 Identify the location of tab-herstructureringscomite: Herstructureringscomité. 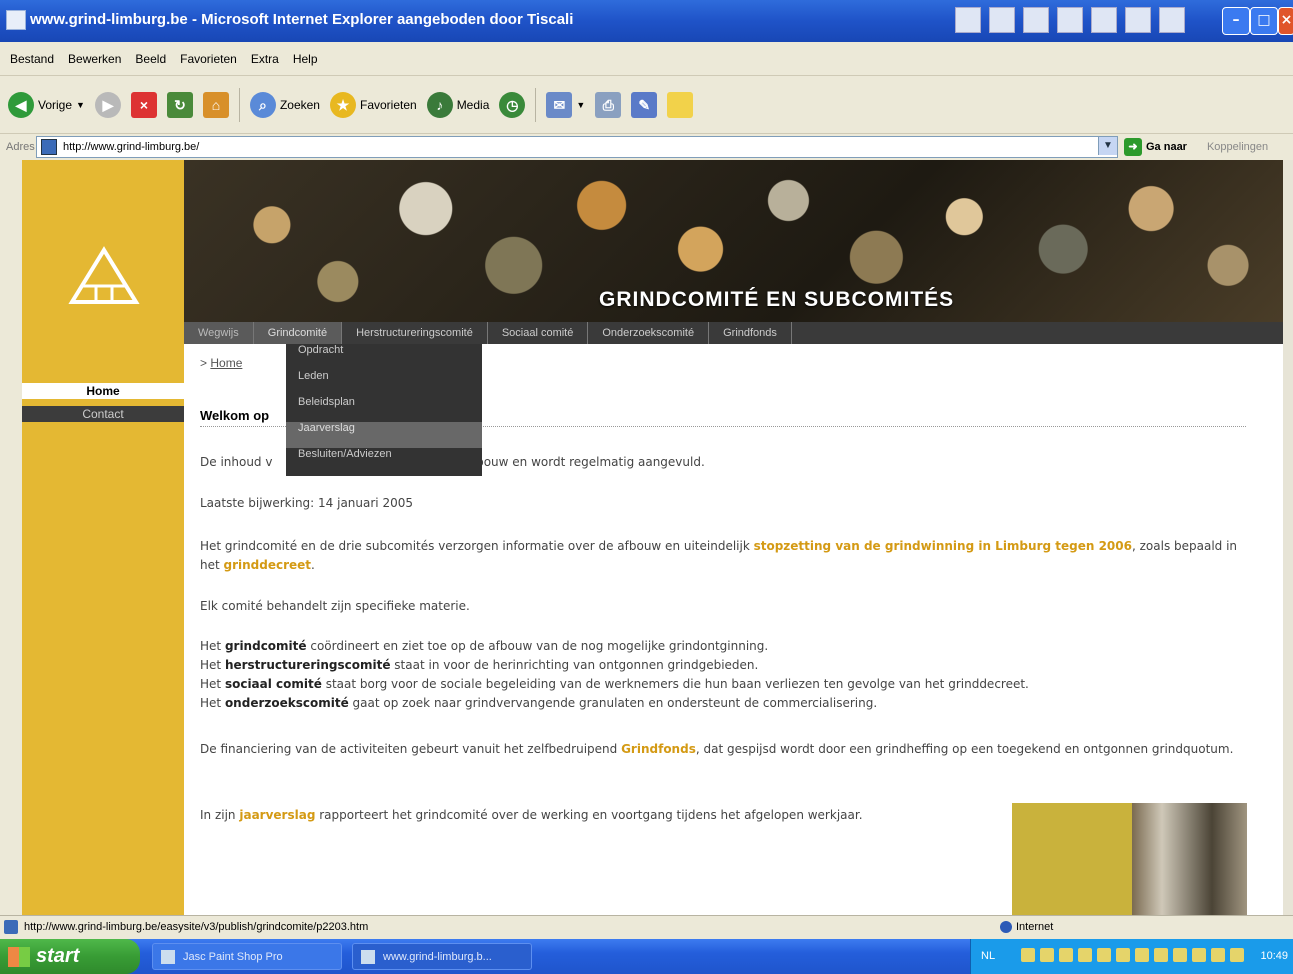
(415, 333).